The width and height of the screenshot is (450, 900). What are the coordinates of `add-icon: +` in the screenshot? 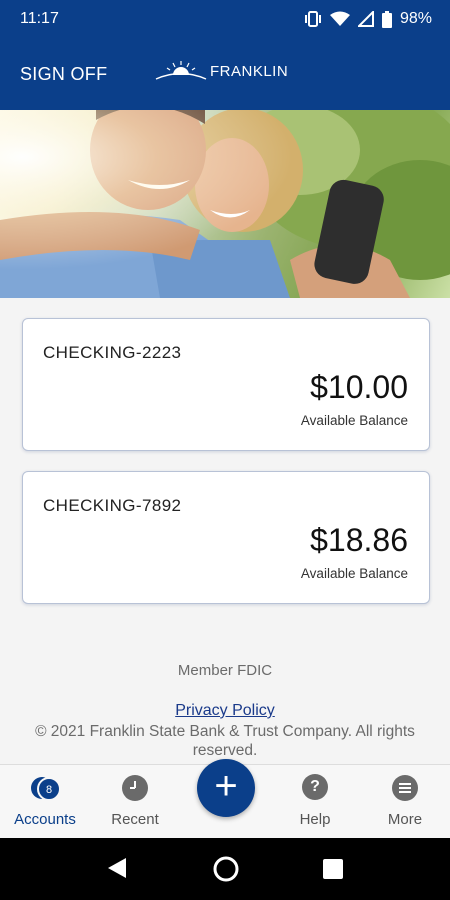 It's located at (226, 786).